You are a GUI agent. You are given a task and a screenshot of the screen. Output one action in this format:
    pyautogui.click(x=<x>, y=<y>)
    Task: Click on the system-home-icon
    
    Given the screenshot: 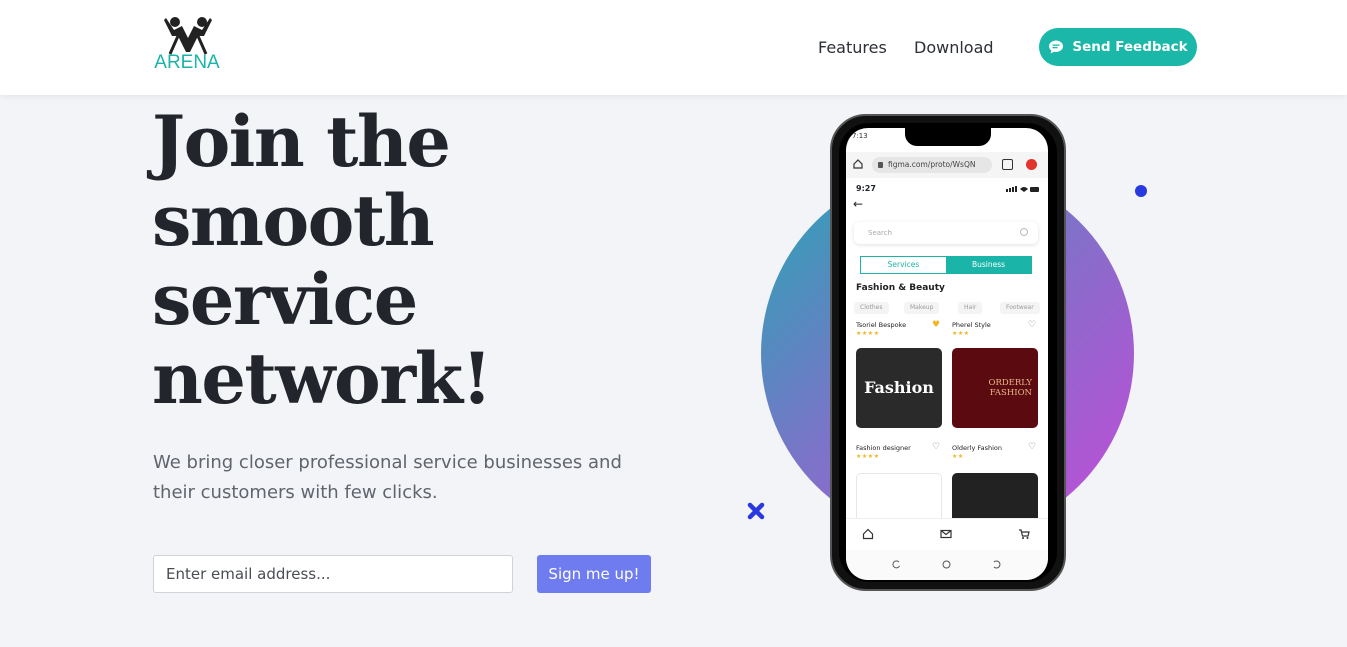 What is the action you would take?
    pyautogui.click(x=946, y=564)
    